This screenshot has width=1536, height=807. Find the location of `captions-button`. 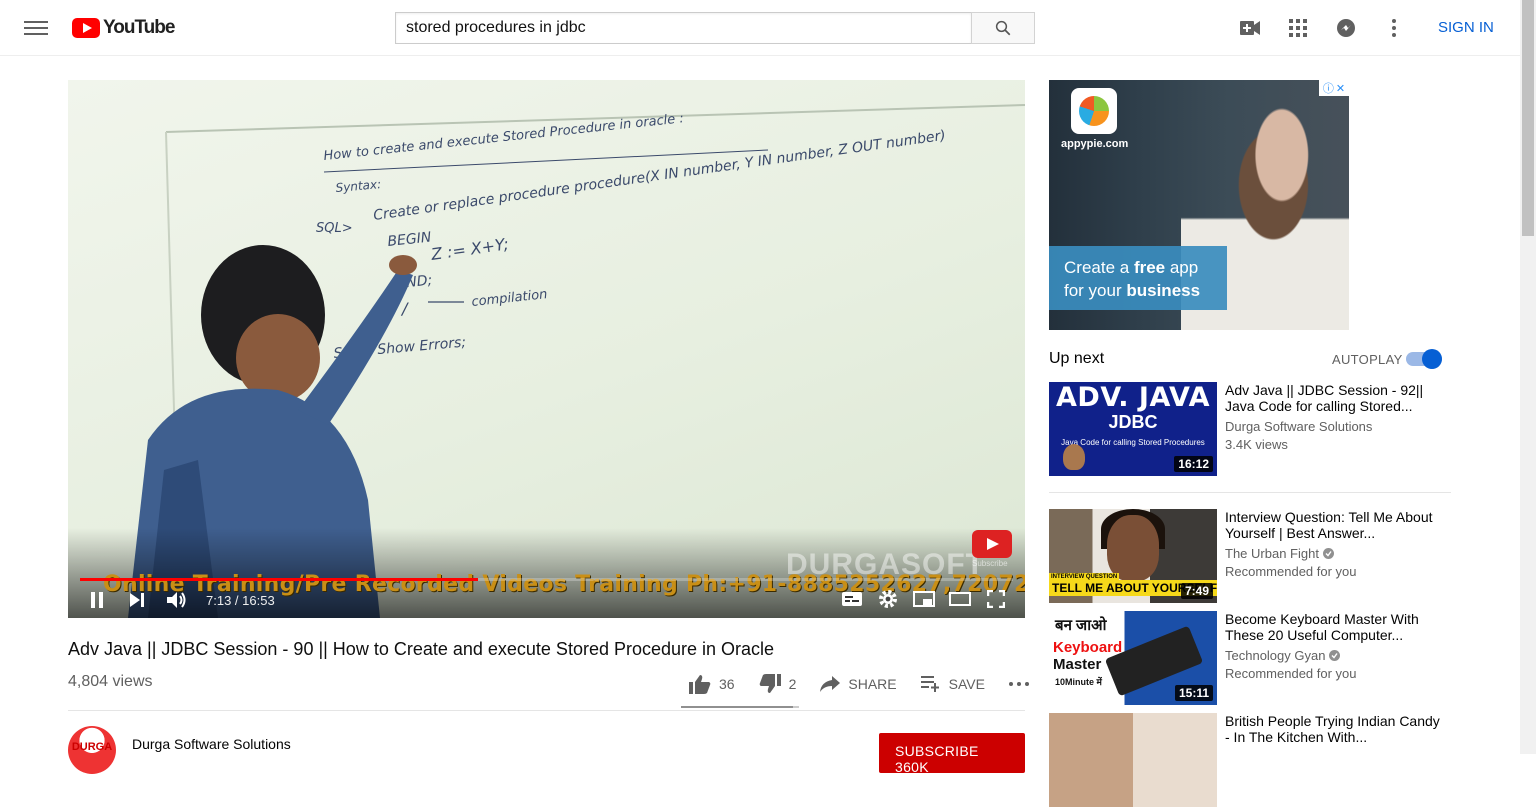

captions-button is located at coordinates (852, 599).